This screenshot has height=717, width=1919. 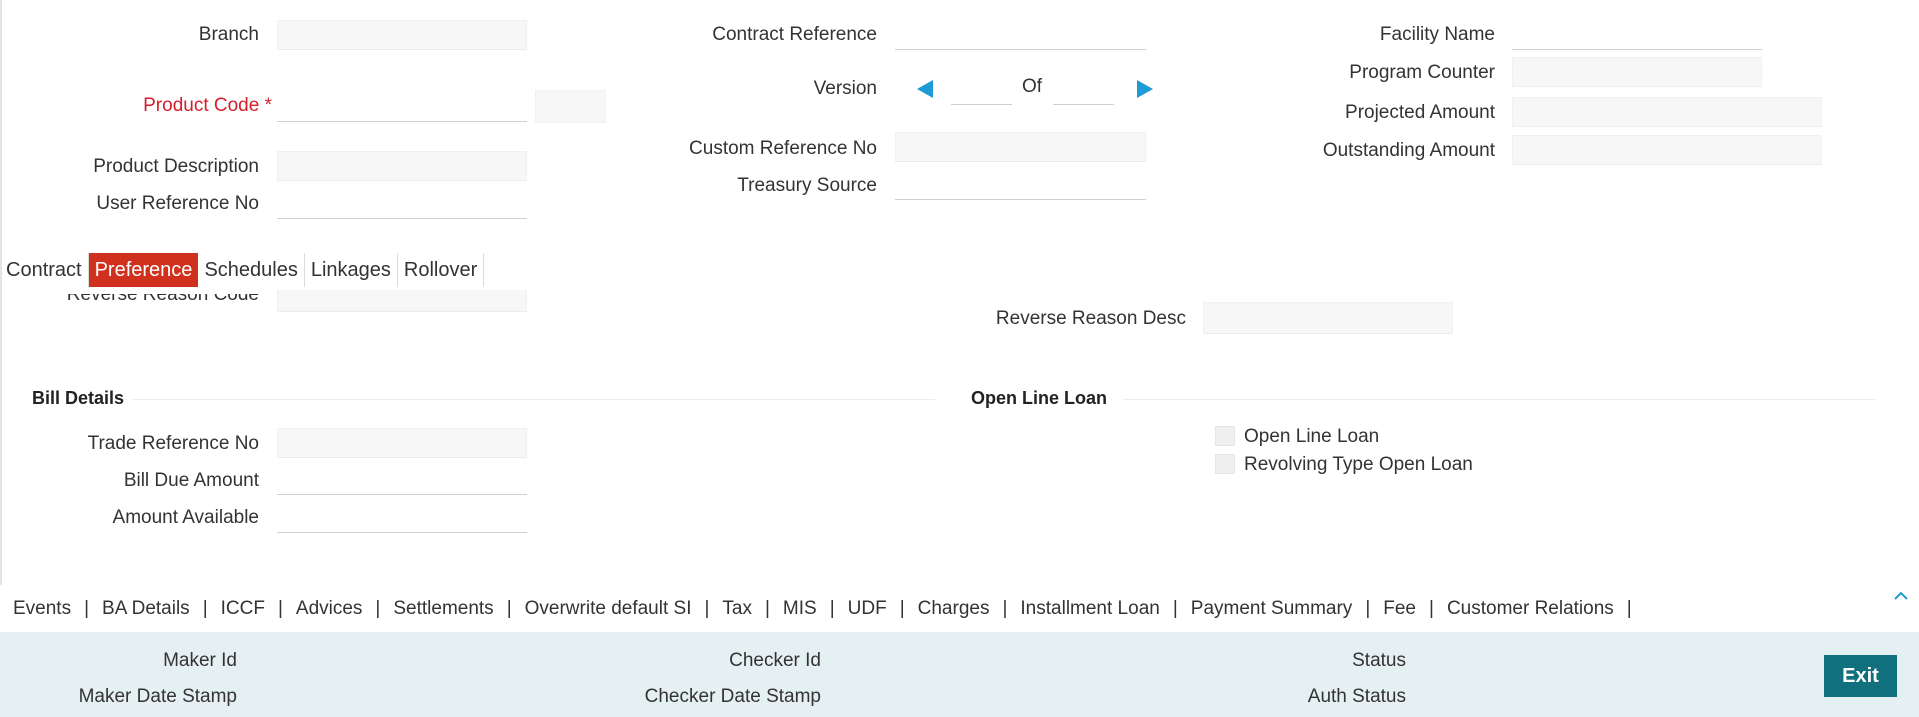 What do you see at coordinates (925, 89) in the screenshot?
I see `previous-version-icon` at bounding box center [925, 89].